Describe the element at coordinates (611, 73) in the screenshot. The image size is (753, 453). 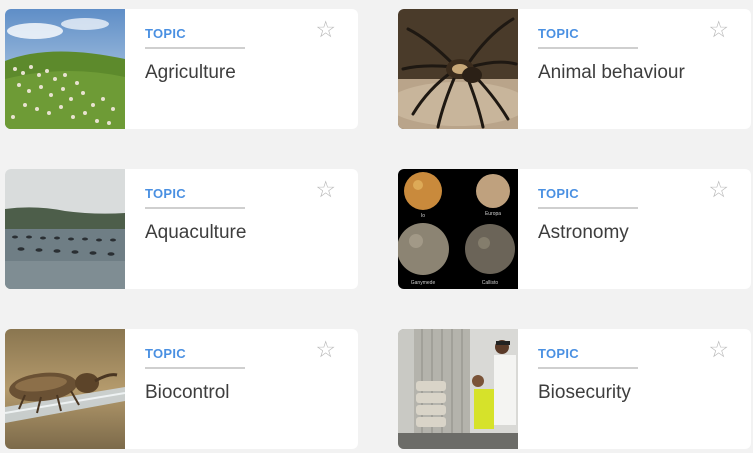
I see `topic-title: Animal behaviour` at that location.